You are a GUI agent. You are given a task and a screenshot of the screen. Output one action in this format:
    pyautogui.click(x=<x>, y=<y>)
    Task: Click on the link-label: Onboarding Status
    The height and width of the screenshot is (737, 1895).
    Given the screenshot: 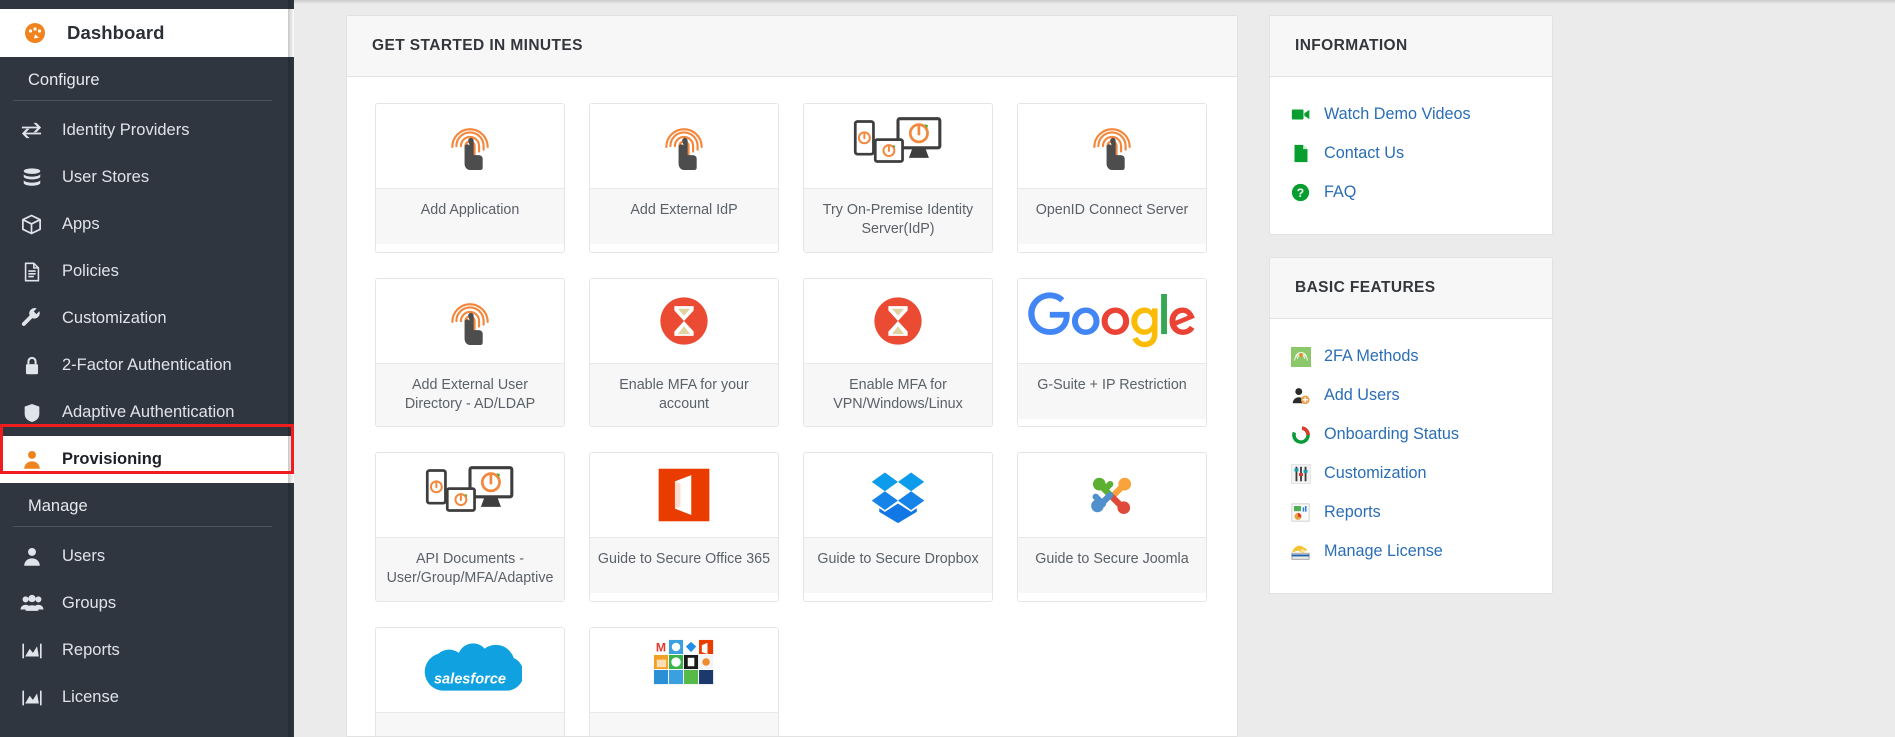 What is the action you would take?
    pyautogui.click(x=1391, y=434)
    